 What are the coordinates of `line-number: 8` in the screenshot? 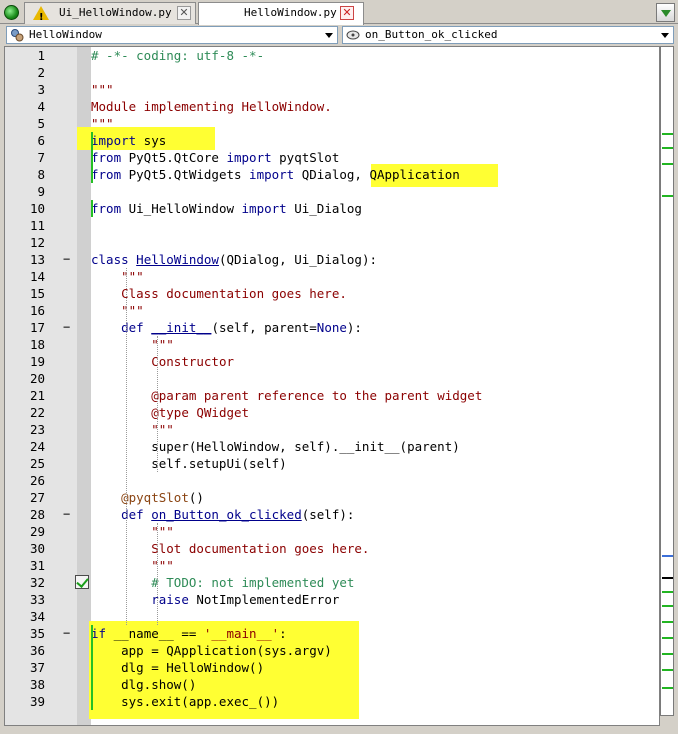 It's located at (41, 174).